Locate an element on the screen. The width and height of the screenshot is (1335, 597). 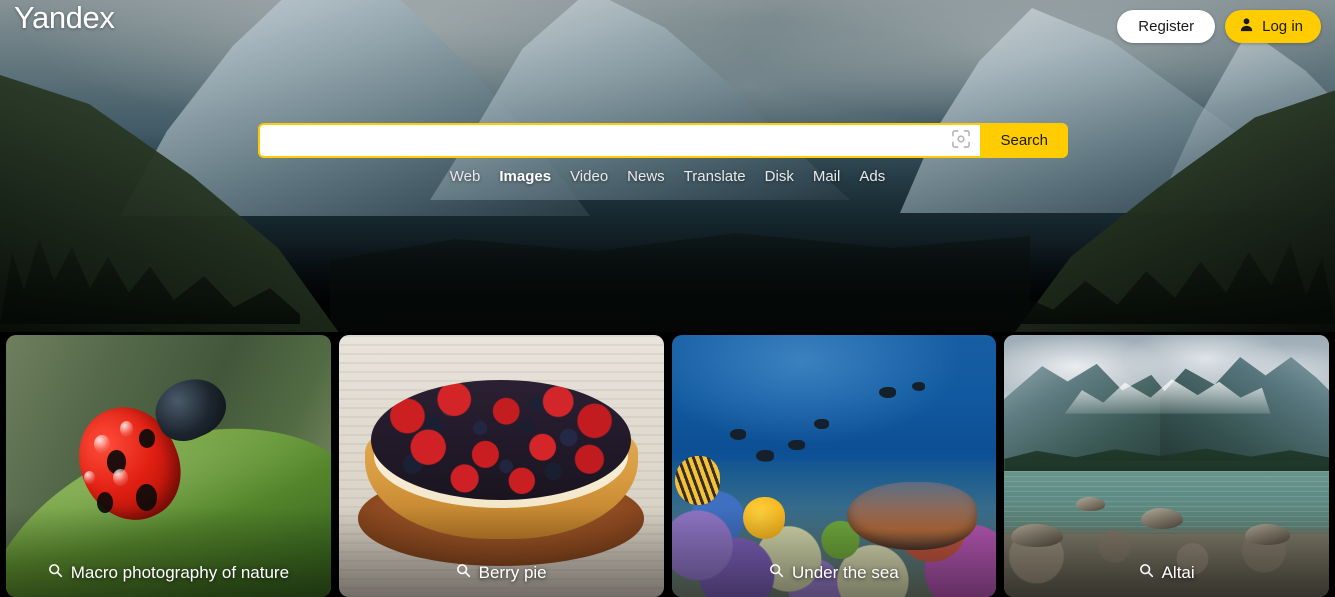
pie-berry-topping is located at coordinates (501, 440).